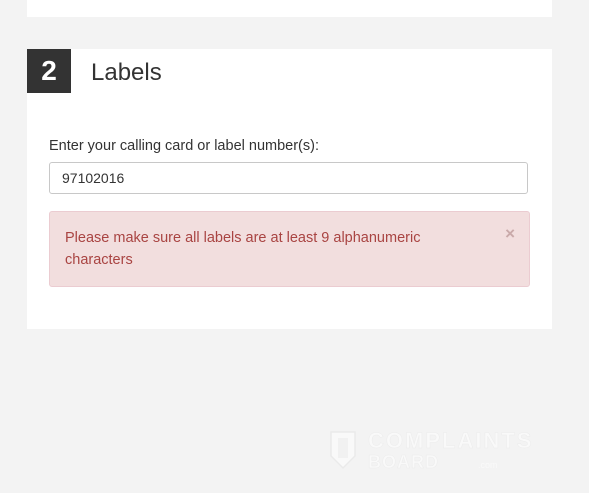  What do you see at coordinates (126, 72) in the screenshot?
I see `section-title: Labels` at bounding box center [126, 72].